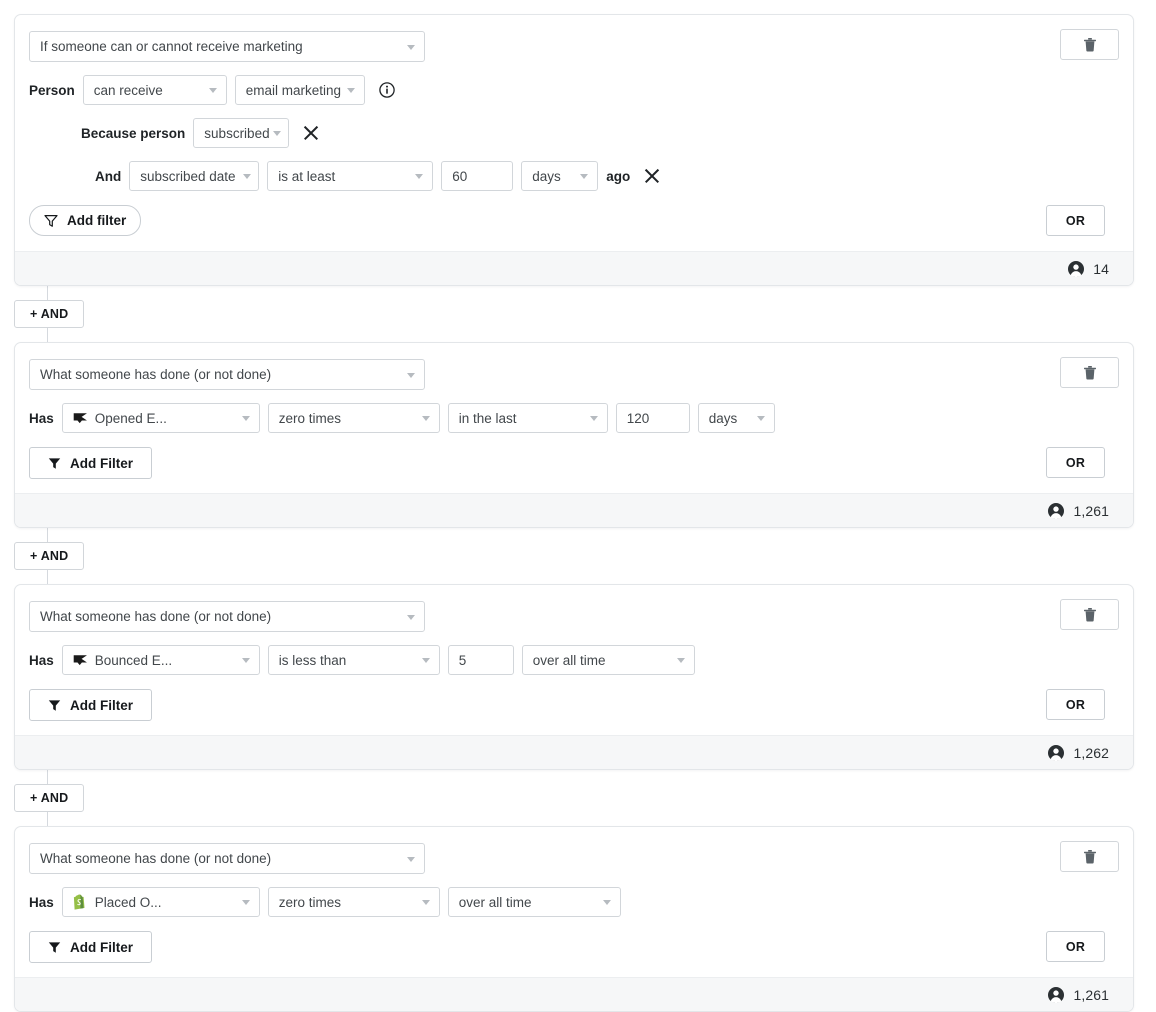 The image size is (1156, 1012). I want to click on condition-select: subscribed, so click(241, 133).